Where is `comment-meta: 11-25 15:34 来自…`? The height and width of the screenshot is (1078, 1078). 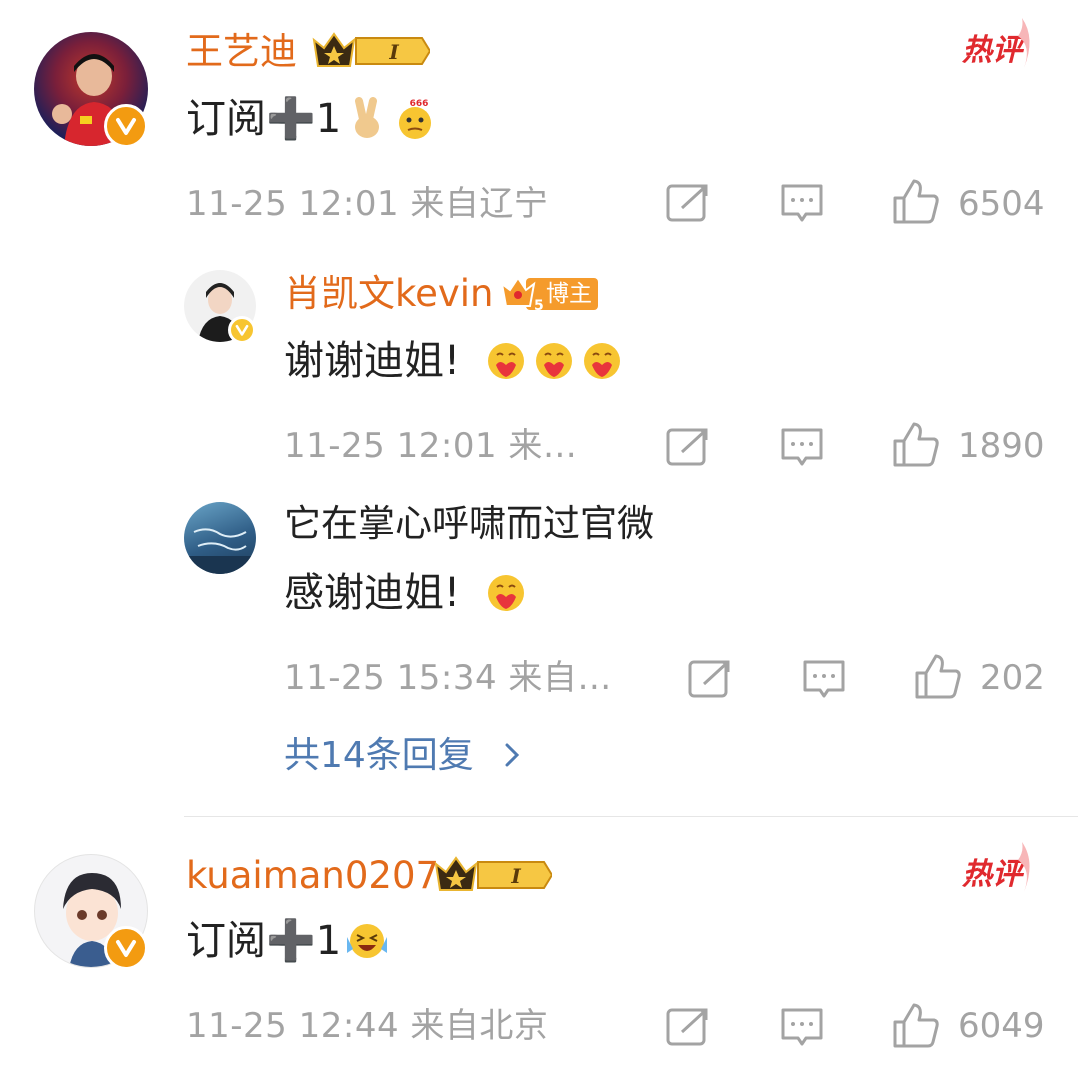 comment-meta: 11-25 15:34 来自… is located at coordinates (448, 678).